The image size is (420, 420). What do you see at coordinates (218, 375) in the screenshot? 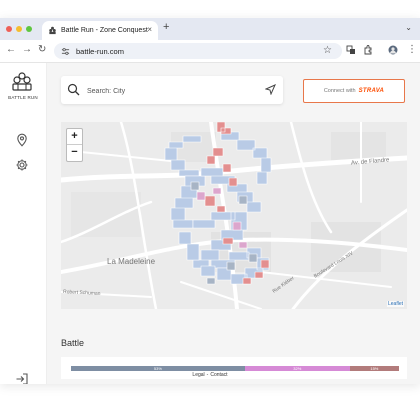
I see `contact-link: Contact` at bounding box center [218, 375].